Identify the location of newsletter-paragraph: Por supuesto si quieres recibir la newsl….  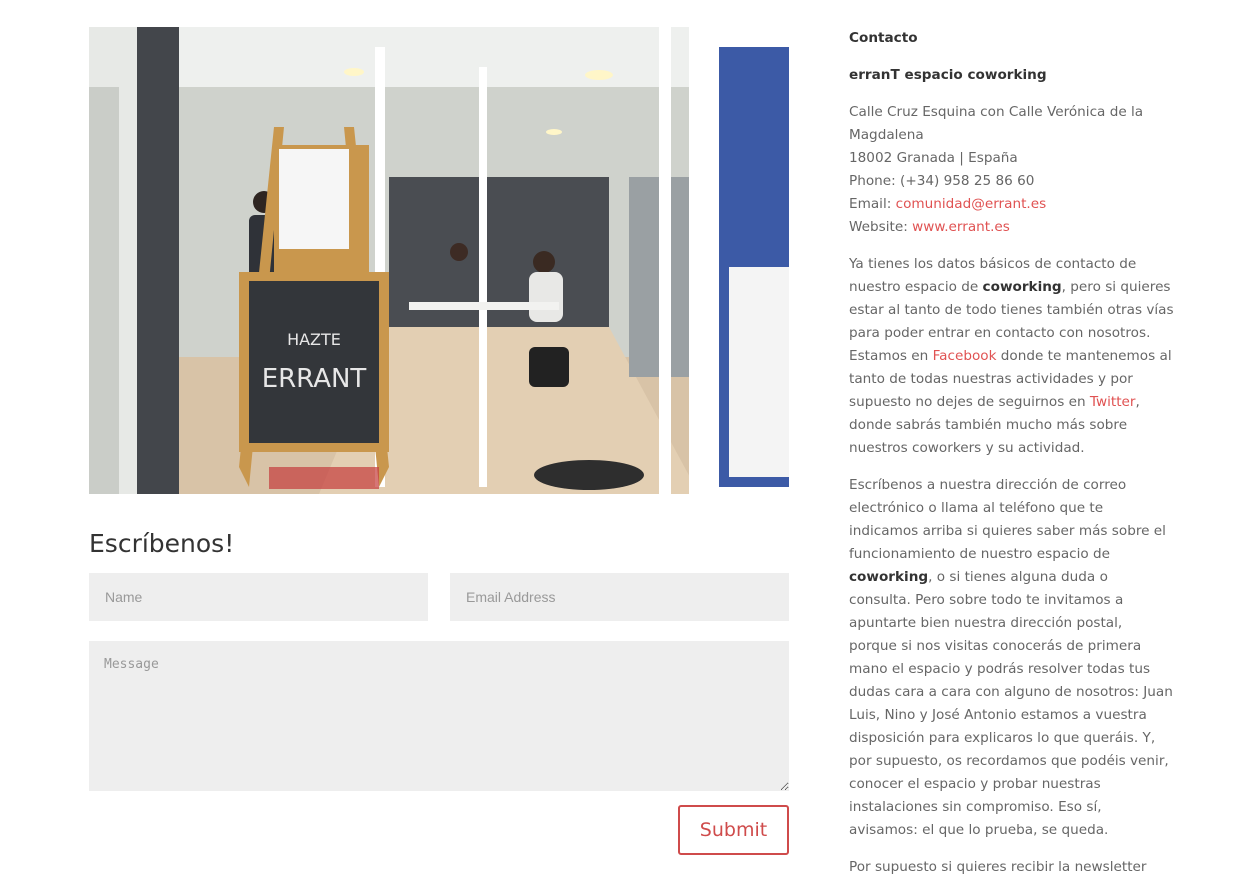
(1011, 867).